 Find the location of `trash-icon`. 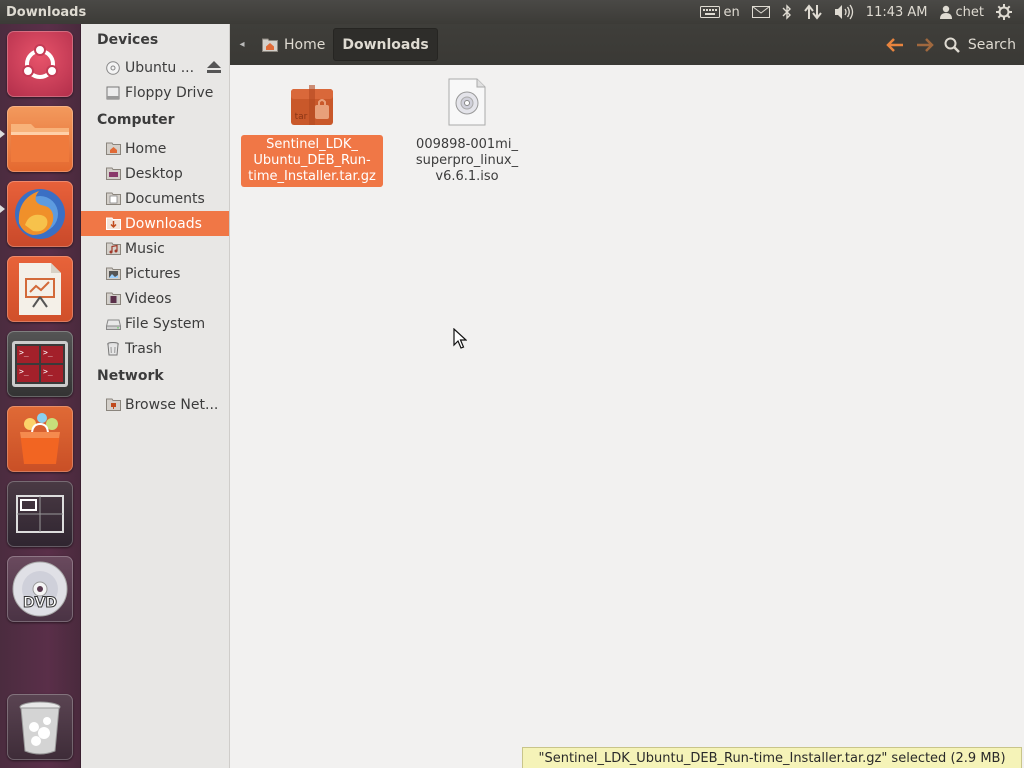

trash-icon is located at coordinates (113, 349).